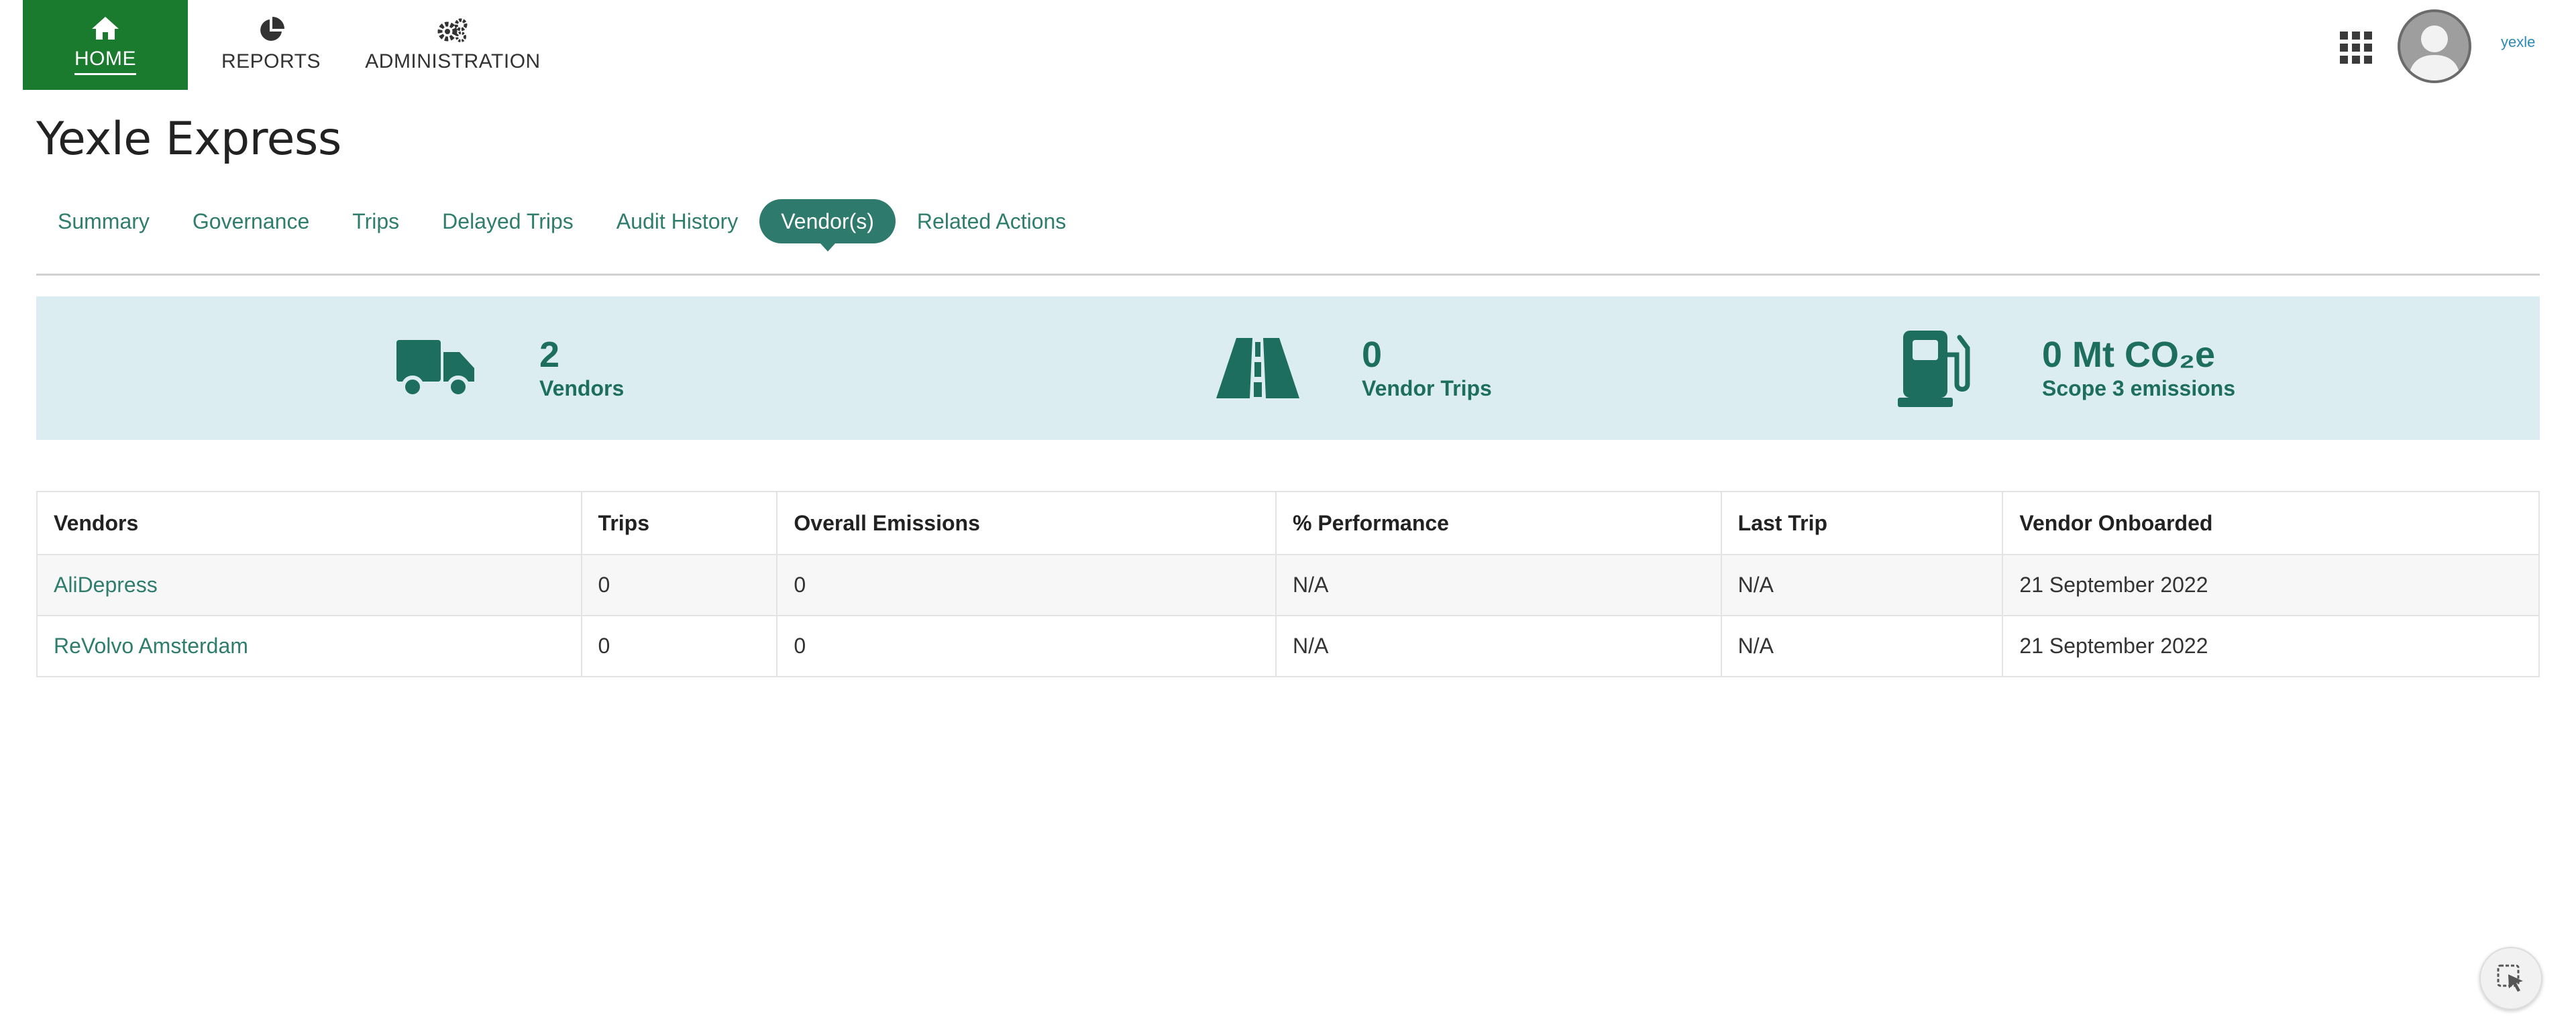 This screenshot has width=2576, height=1030. I want to click on user-avatar-icon, so click(2434, 46).